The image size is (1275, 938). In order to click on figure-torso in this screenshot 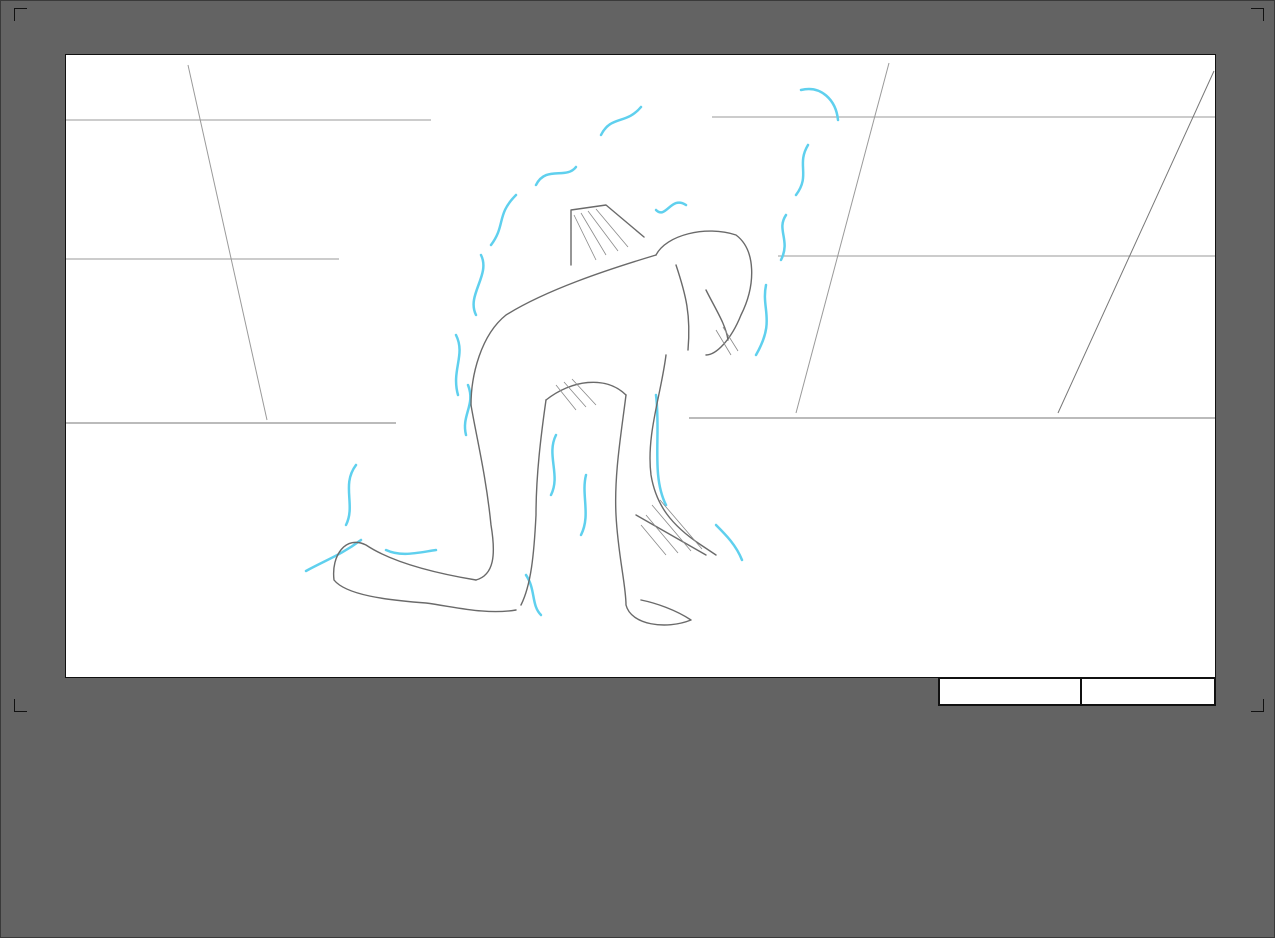, I will do `click(586, 391)`.